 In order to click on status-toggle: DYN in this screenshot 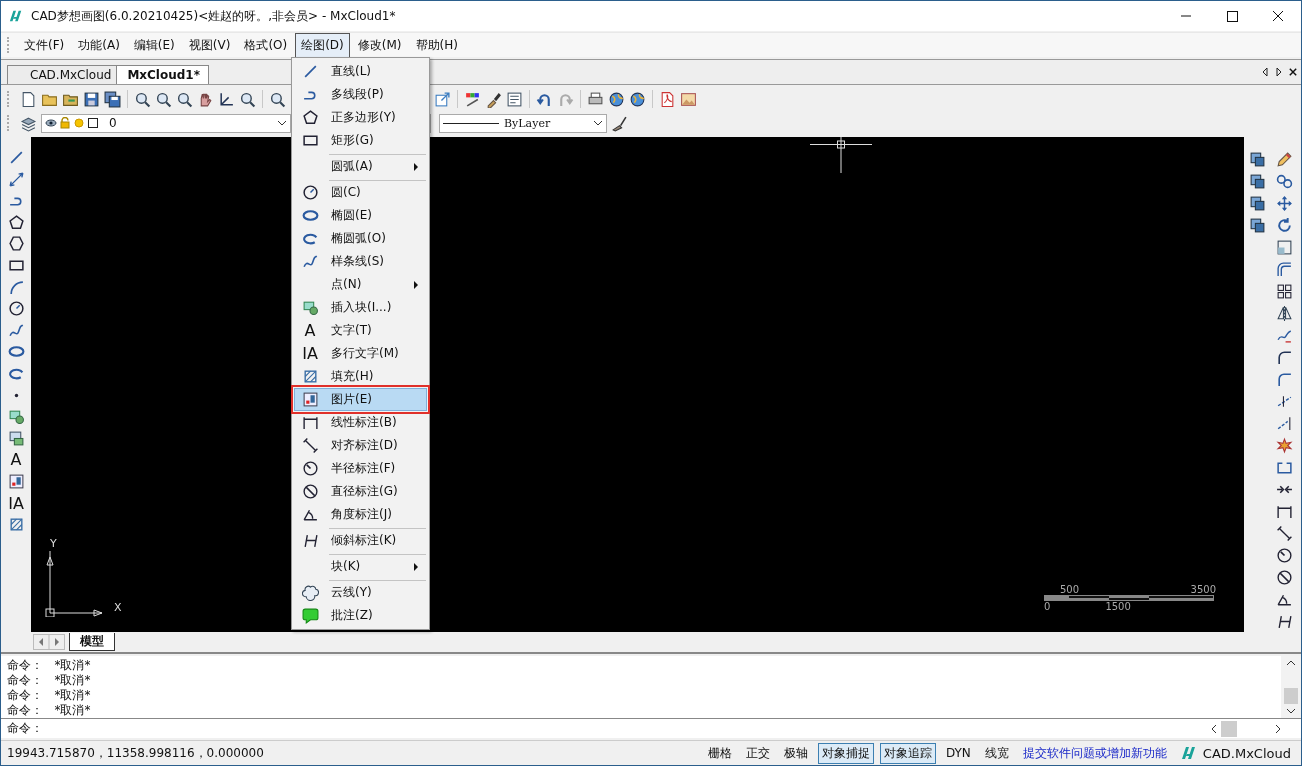, I will do `click(958, 753)`.